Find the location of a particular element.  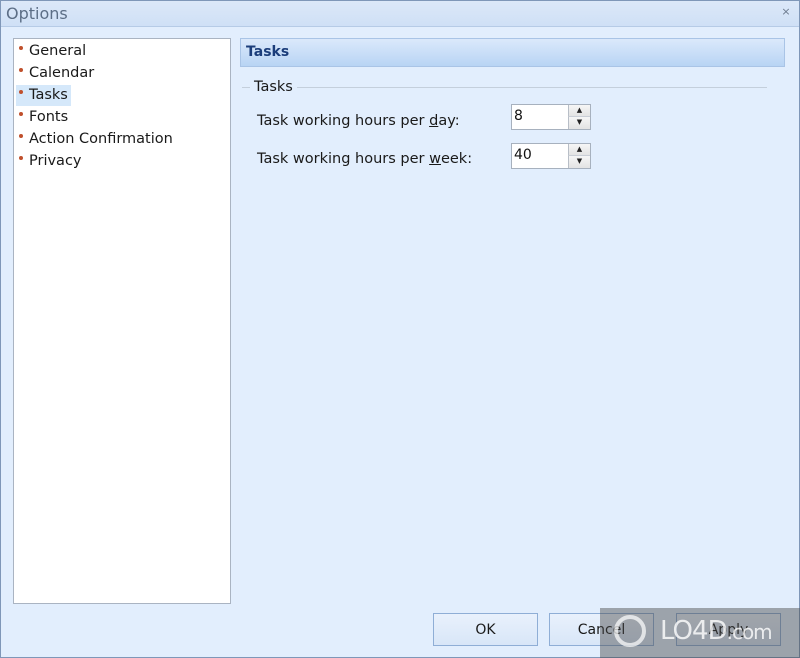

nav-item-label: General is located at coordinates (58, 51).